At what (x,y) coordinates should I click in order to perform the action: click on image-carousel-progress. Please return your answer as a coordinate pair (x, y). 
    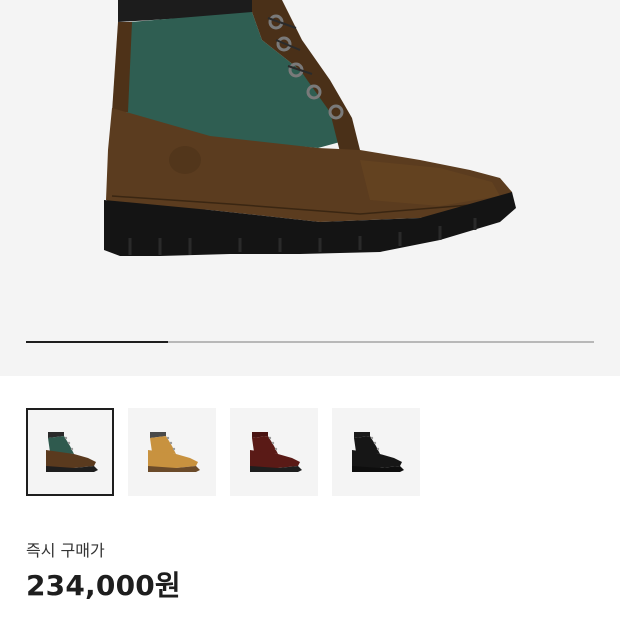
    Looking at the image, I should click on (310, 342).